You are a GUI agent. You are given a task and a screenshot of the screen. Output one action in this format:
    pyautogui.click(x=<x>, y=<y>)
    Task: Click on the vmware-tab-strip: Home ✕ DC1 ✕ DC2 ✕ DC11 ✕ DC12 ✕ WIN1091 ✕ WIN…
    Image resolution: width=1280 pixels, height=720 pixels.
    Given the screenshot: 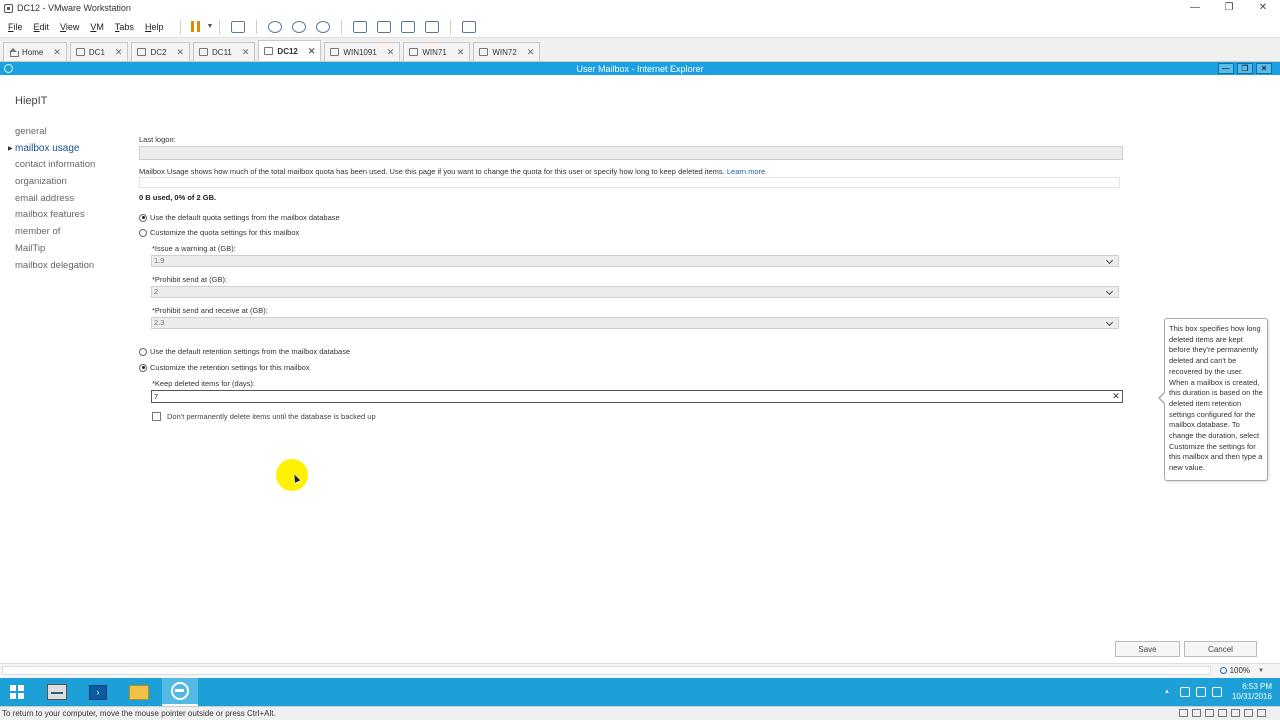 What is the action you would take?
    pyautogui.click(x=640, y=50)
    